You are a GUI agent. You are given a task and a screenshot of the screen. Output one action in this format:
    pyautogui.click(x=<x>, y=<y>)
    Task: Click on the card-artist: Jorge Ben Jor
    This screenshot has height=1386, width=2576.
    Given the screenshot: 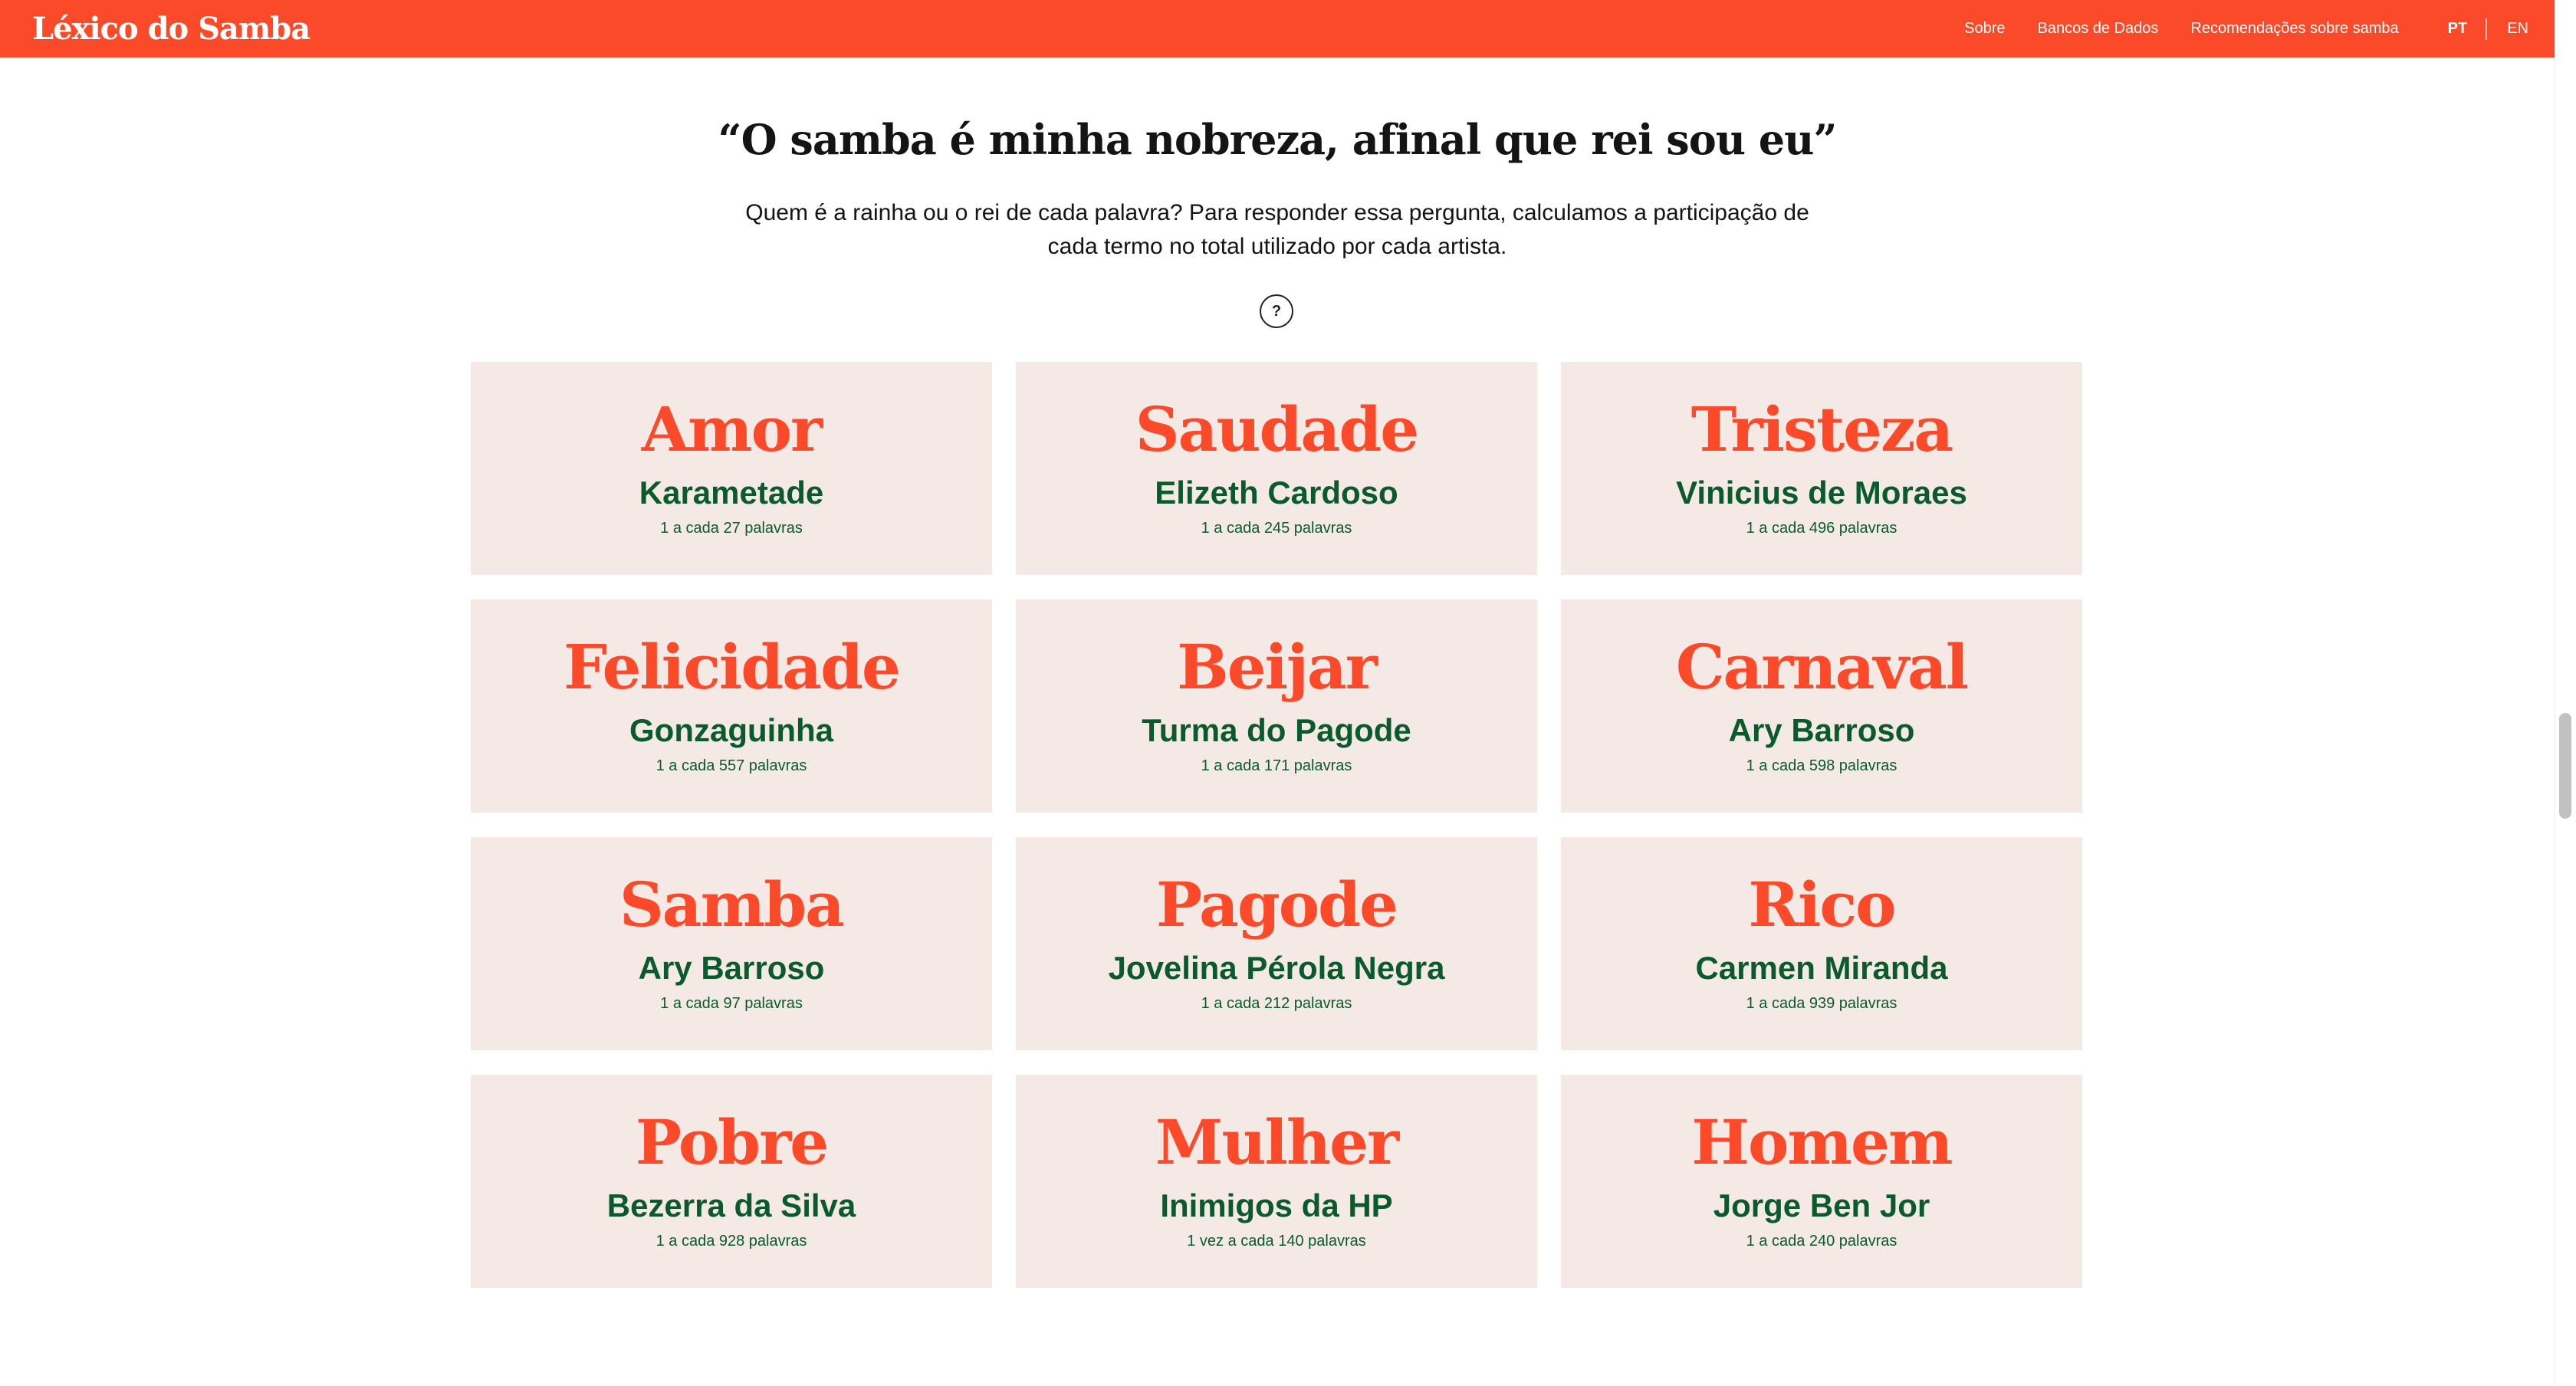 What is the action you would take?
    pyautogui.click(x=1822, y=1205)
    